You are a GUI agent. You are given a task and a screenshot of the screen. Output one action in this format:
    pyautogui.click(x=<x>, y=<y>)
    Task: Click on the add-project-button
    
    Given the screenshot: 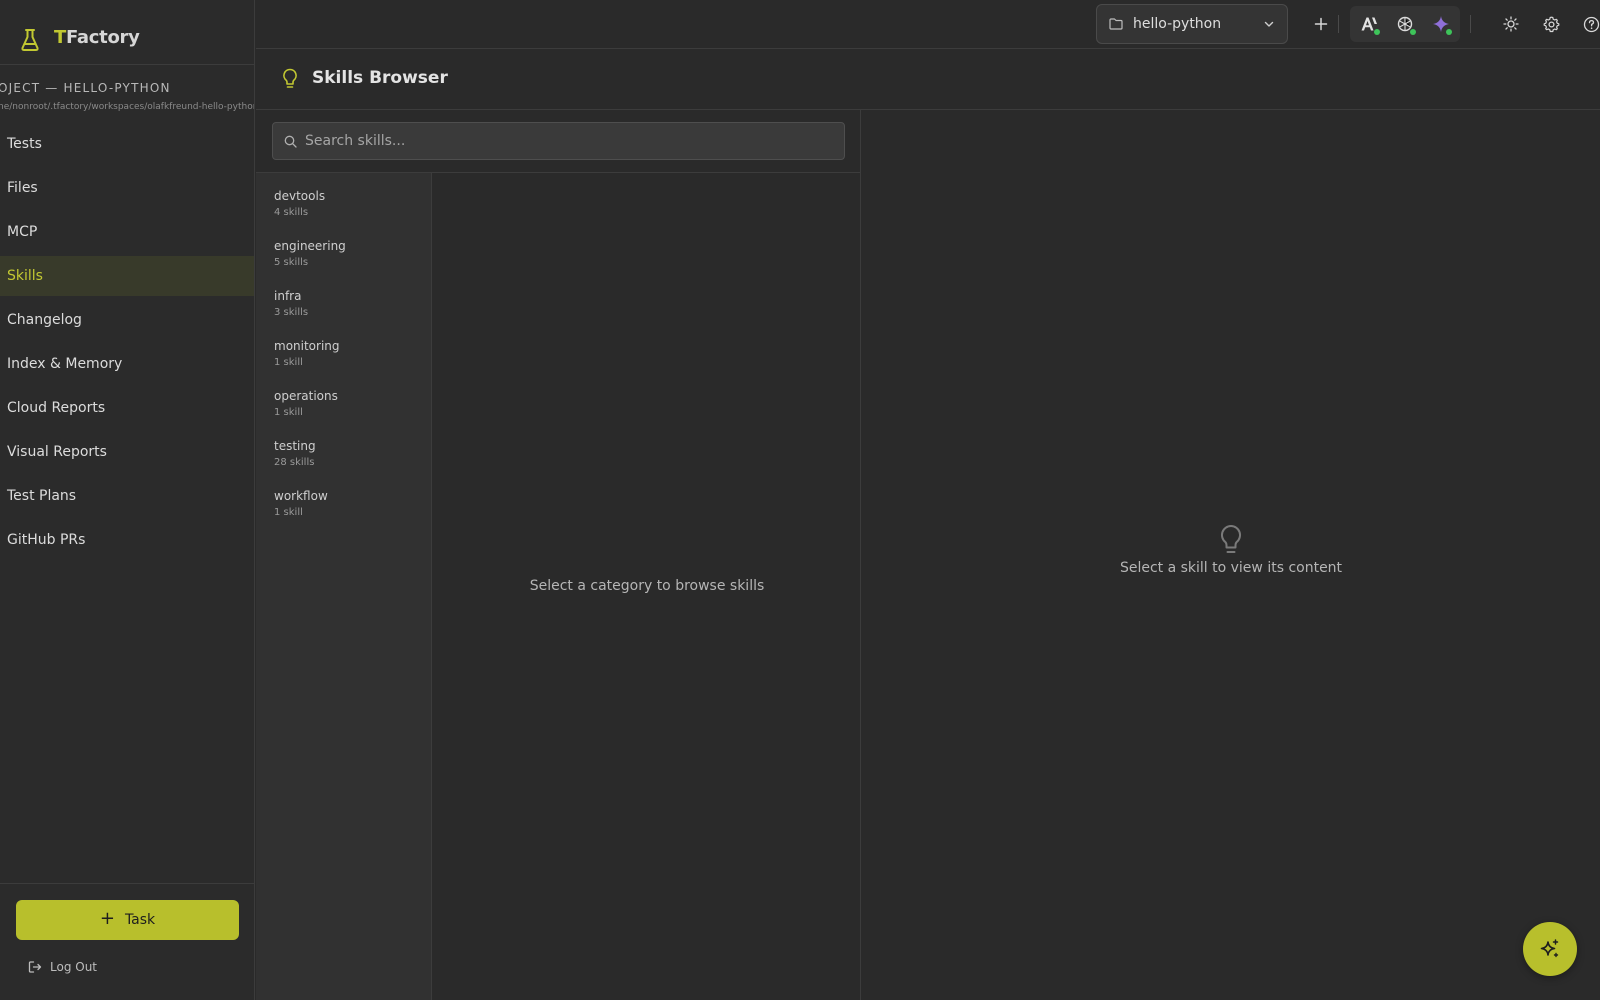 What is the action you would take?
    pyautogui.click(x=1321, y=24)
    